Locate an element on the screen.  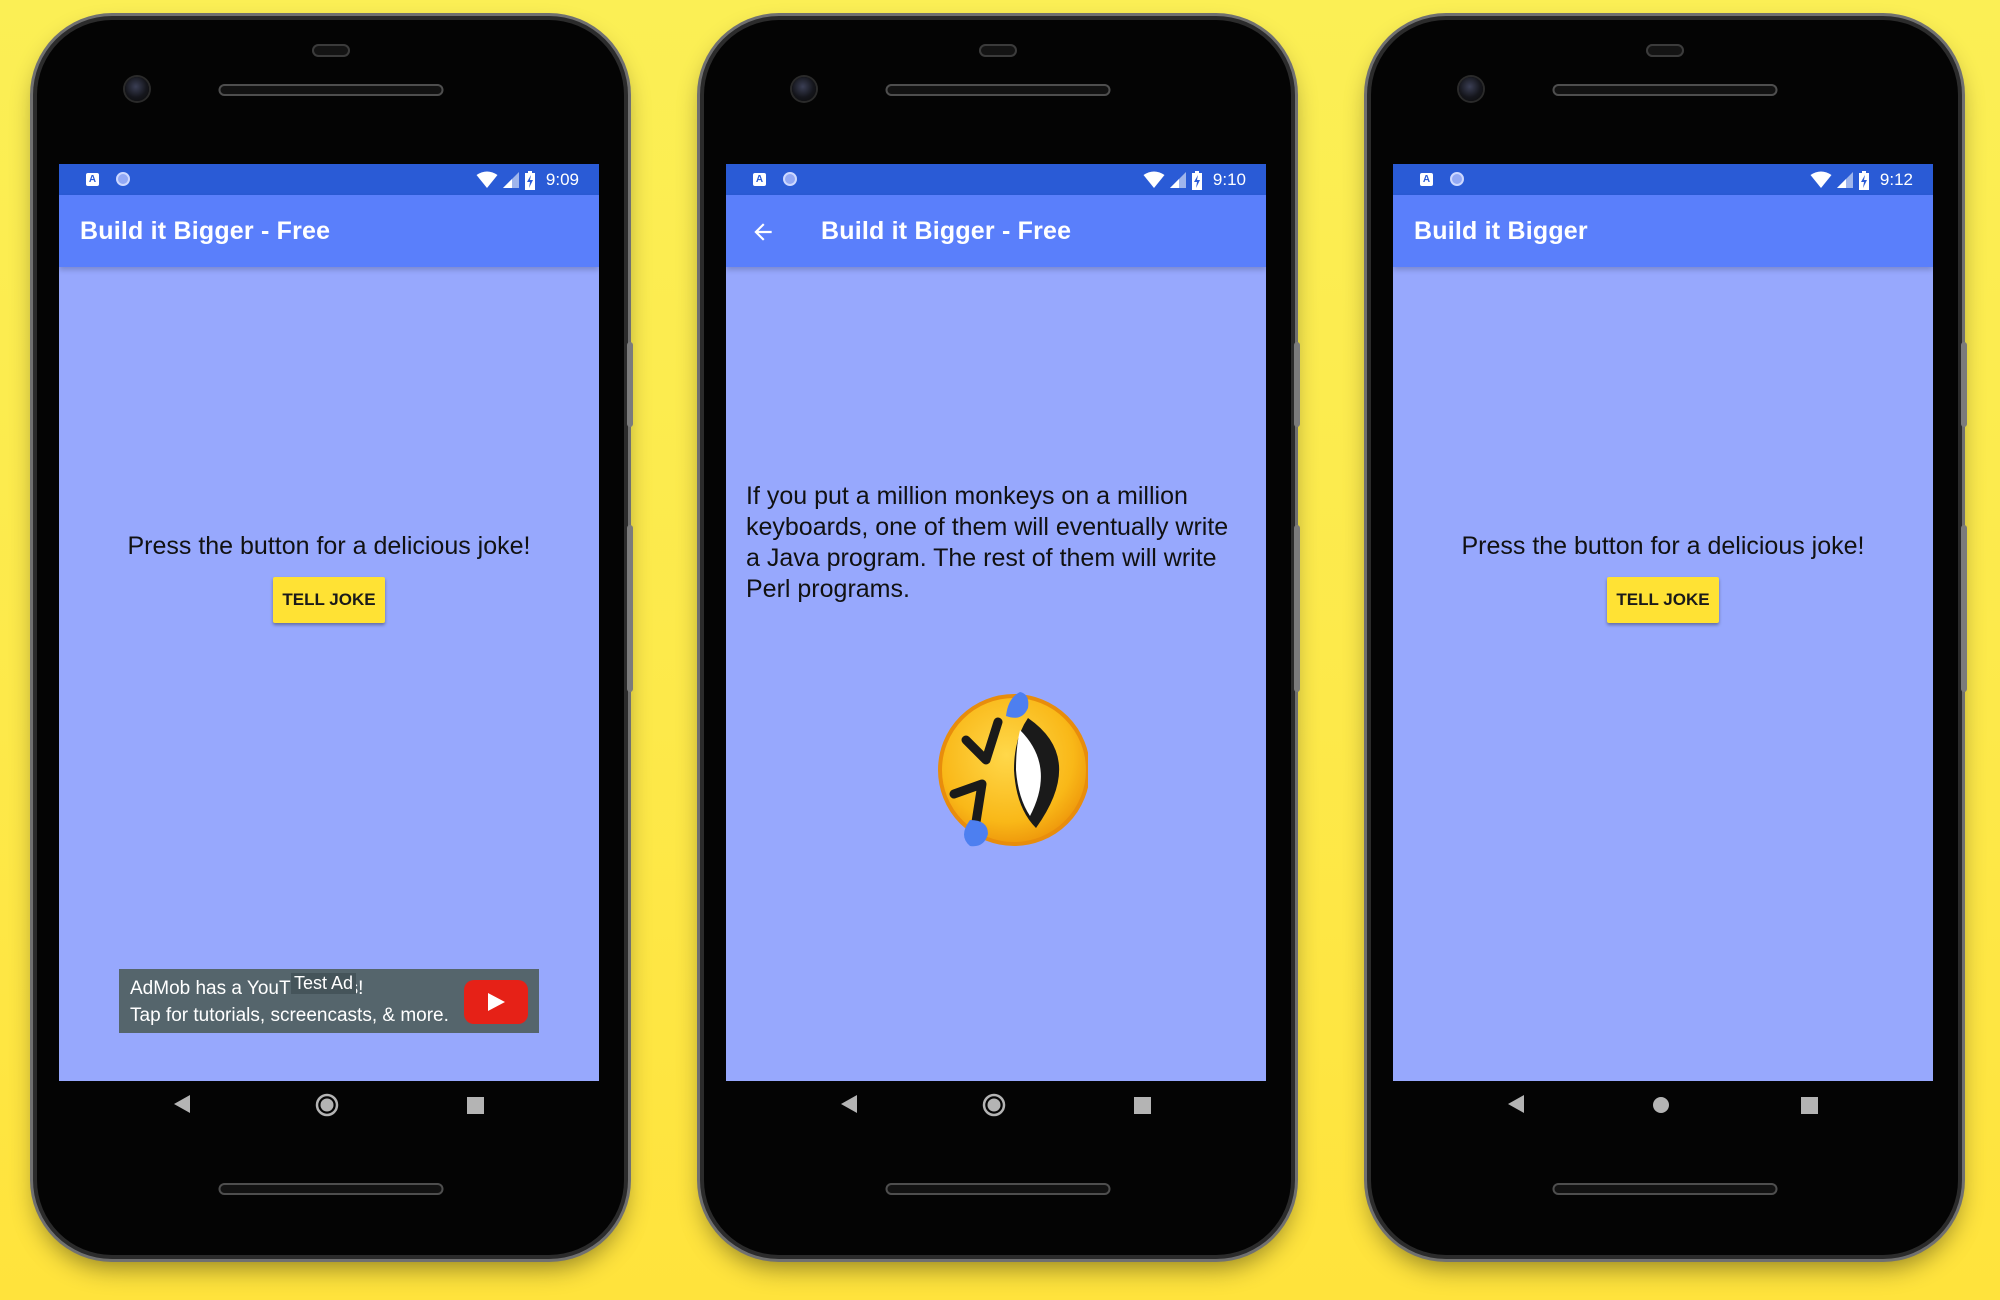
youtube-play-icon is located at coordinates (496, 1002).